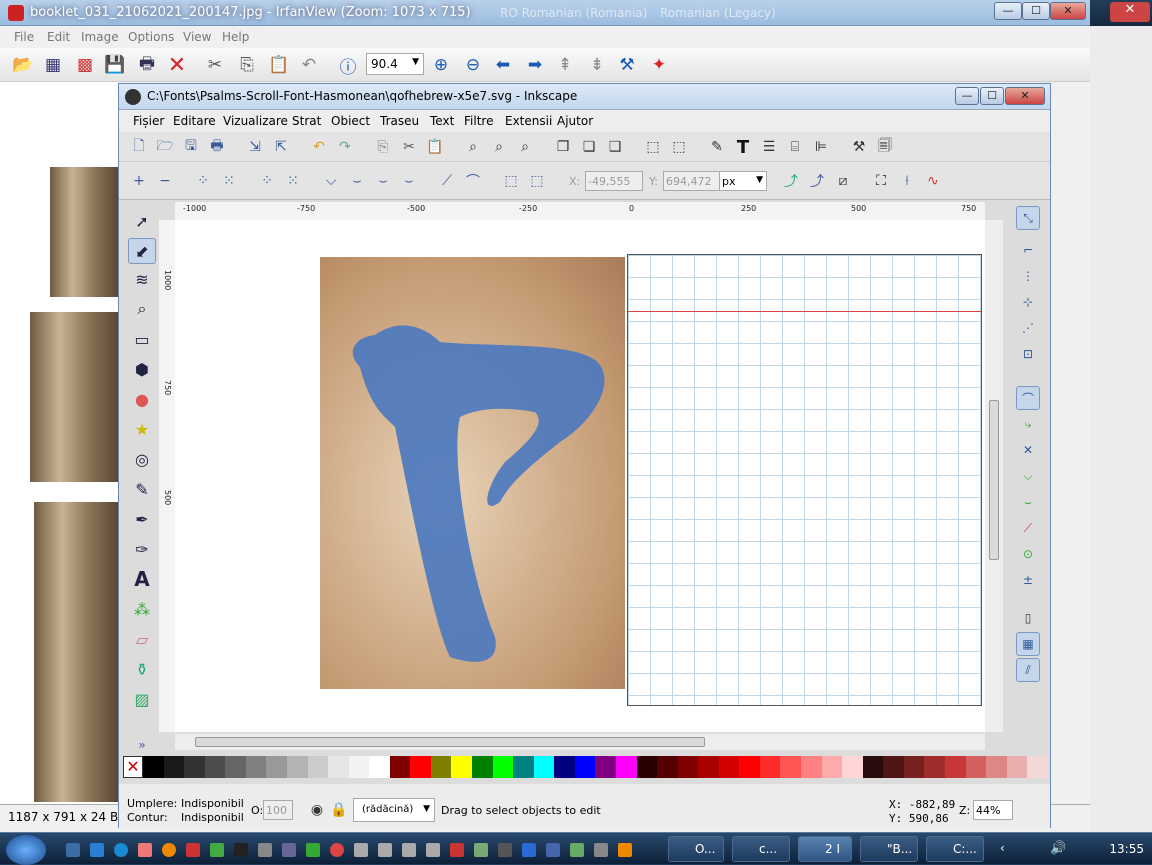 The height and width of the screenshot is (865, 1152). I want to click on layers-icon: ☰, so click(769, 147).